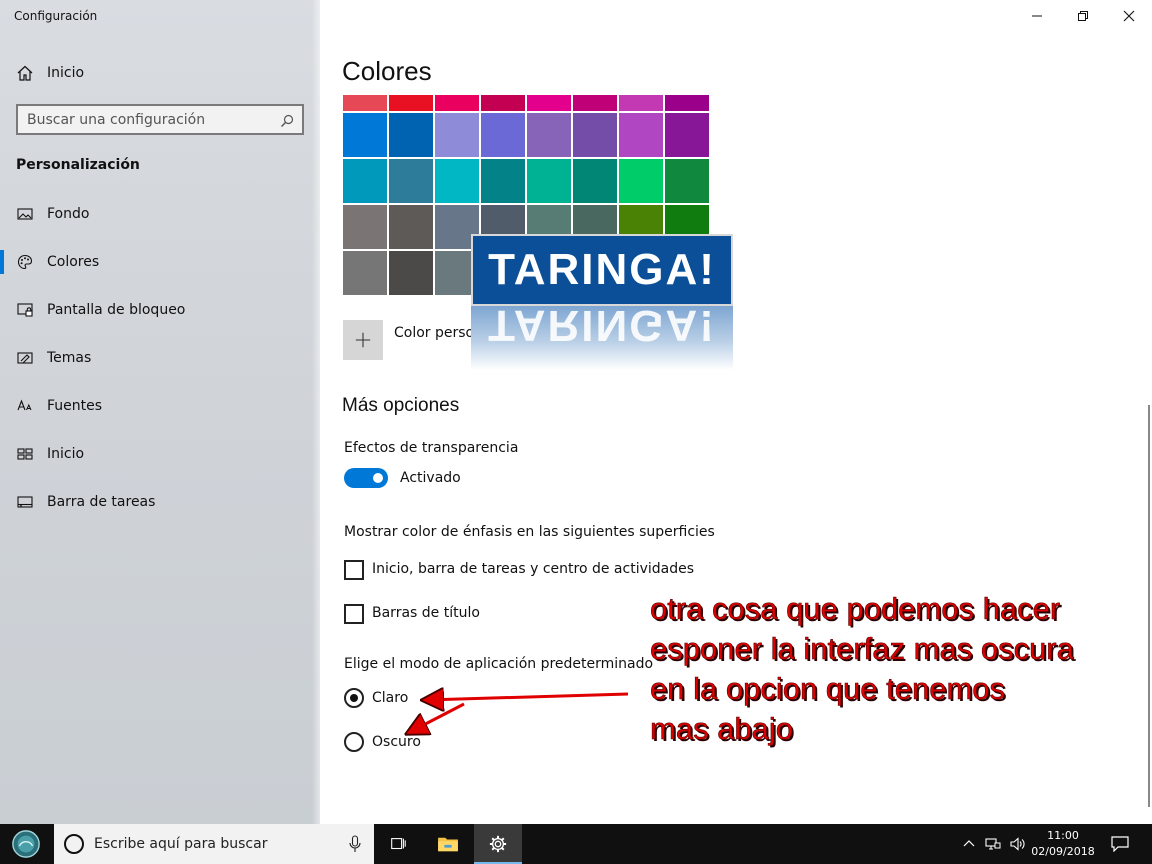 Image resolution: width=1152 pixels, height=864 pixels. What do you see at coordinates (969, 844) in the screenshot?
I see `chevron-up-icon` at bounding box center [969, 844].